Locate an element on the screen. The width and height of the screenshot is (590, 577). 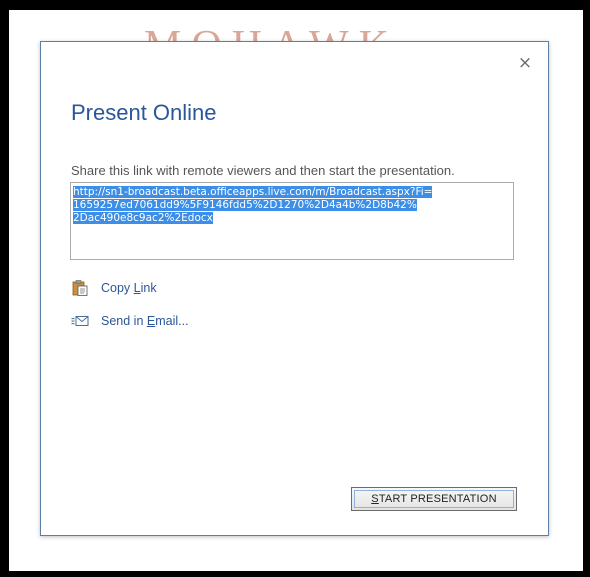
link-line-3: 2Dac490e8c9ac2%2Edocx is located at coordinates (143, 218).